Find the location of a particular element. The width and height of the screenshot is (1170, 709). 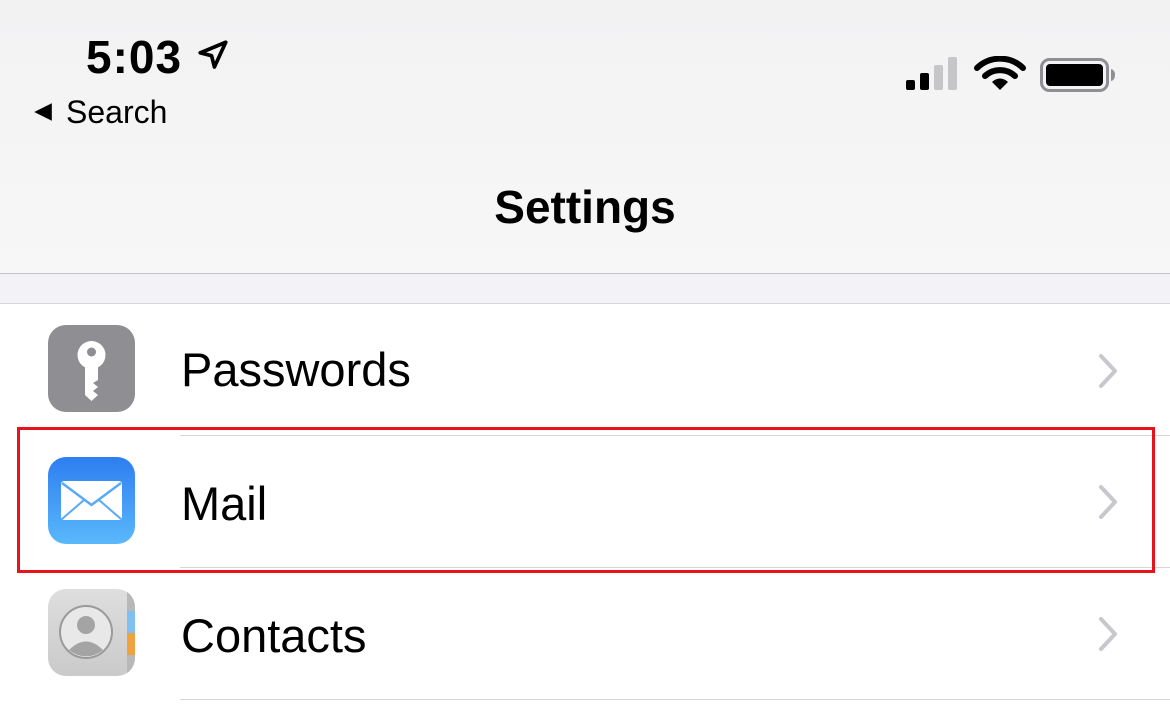

envelope-icon is located at coordinates (91, 500).